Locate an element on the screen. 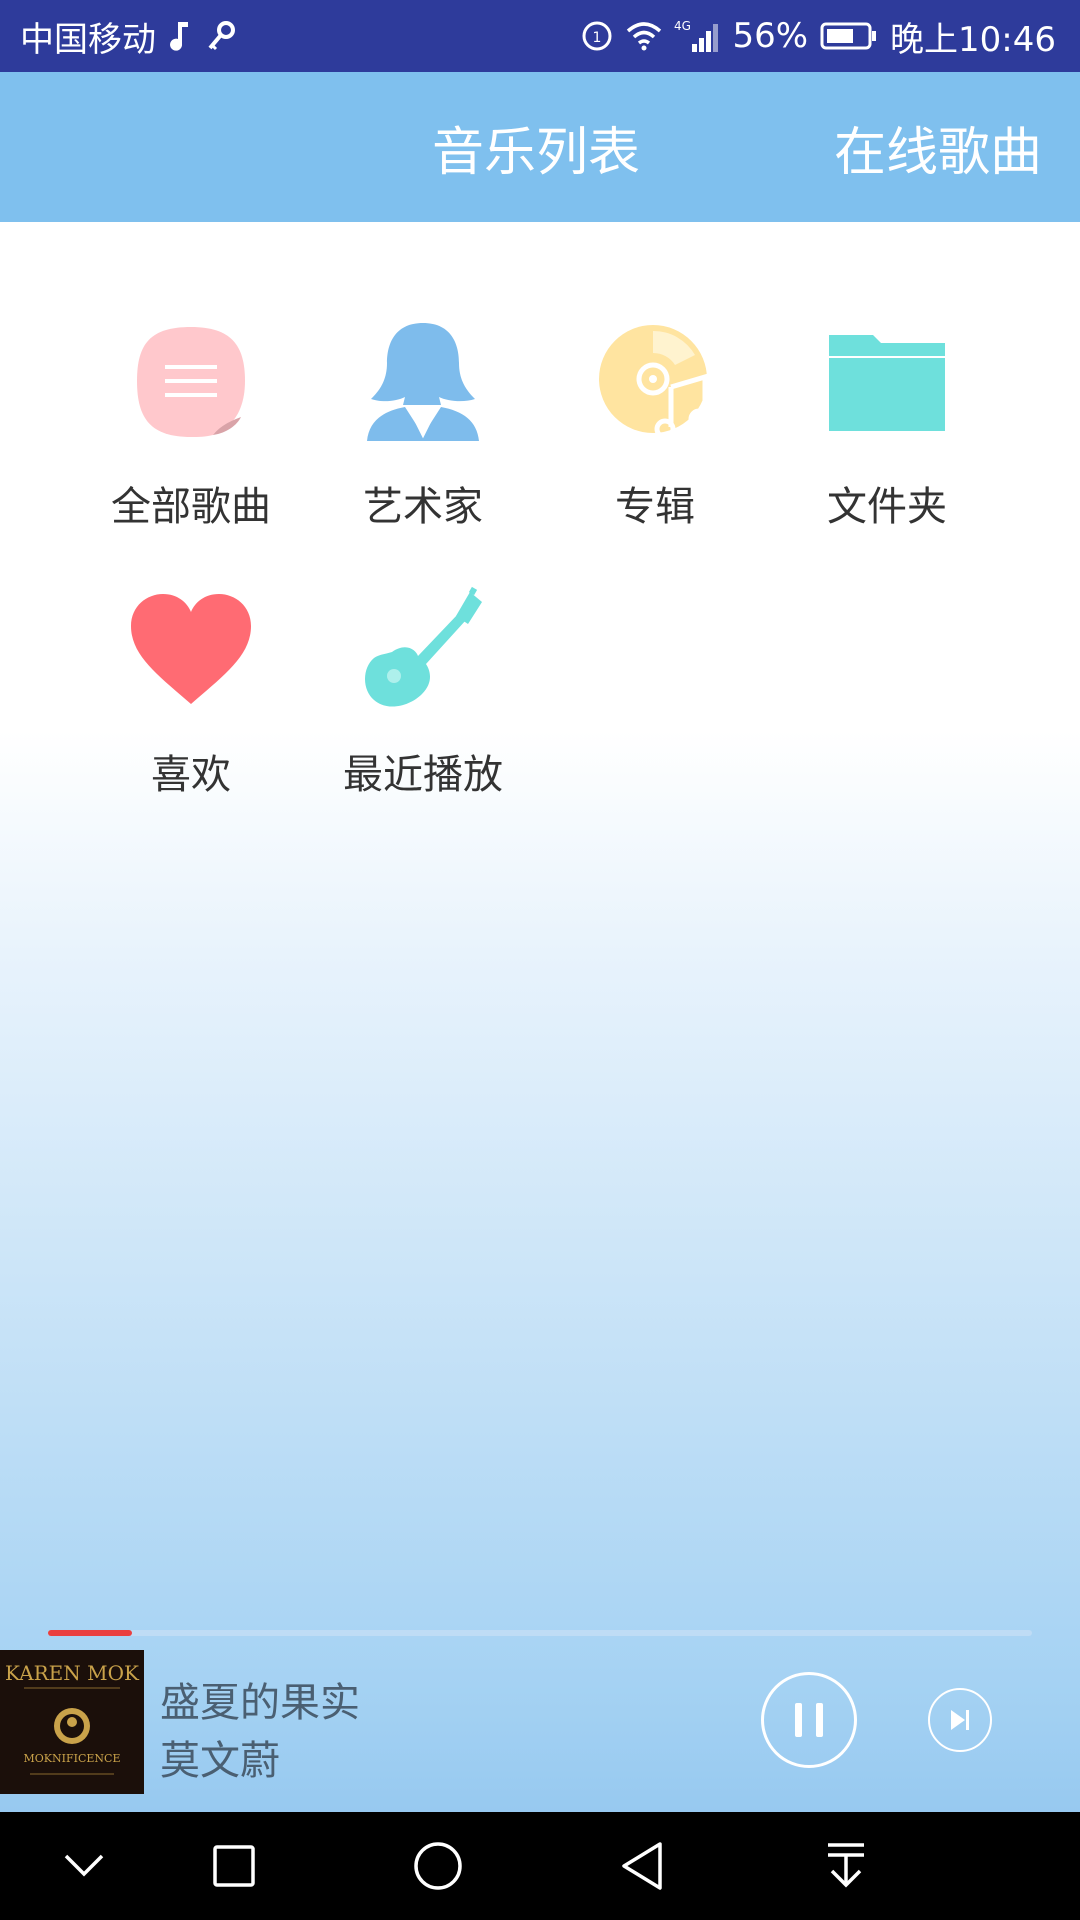 The height and width of the screenshot is (1920, 1080). download-arrow-icon is located at coordinates (846, 1865).